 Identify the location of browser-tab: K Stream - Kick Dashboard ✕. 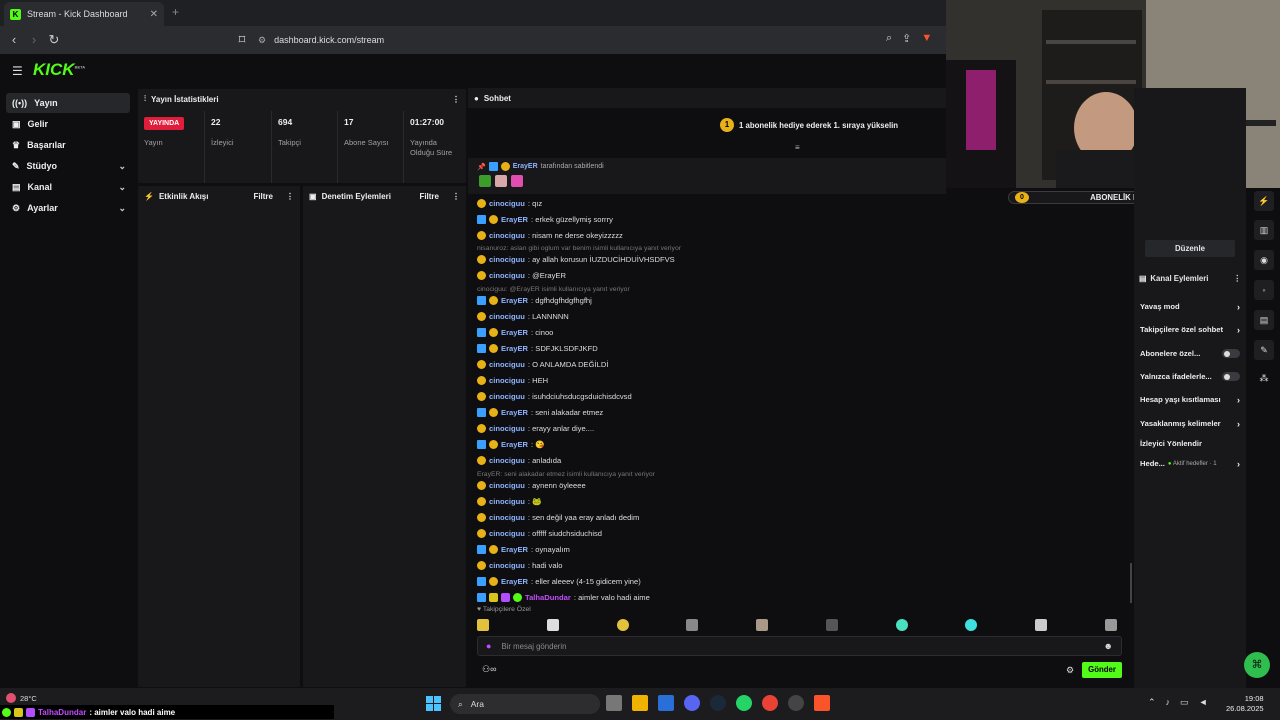
(84, 14).